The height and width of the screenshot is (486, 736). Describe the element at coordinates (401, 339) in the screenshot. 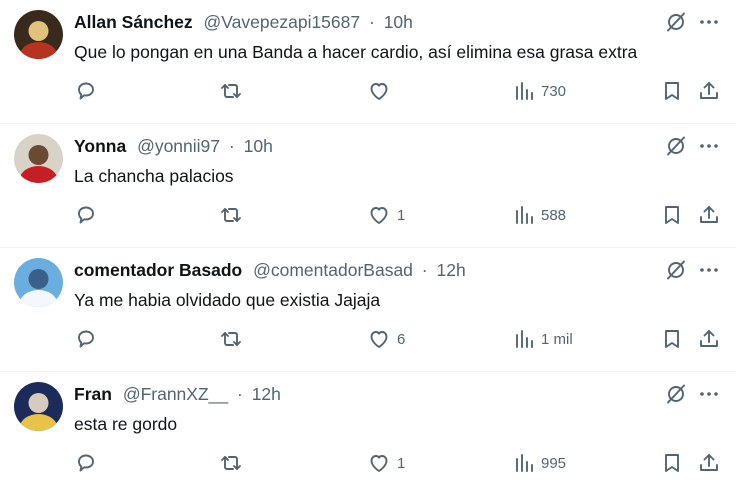

I see `like-count: 6` at that location.